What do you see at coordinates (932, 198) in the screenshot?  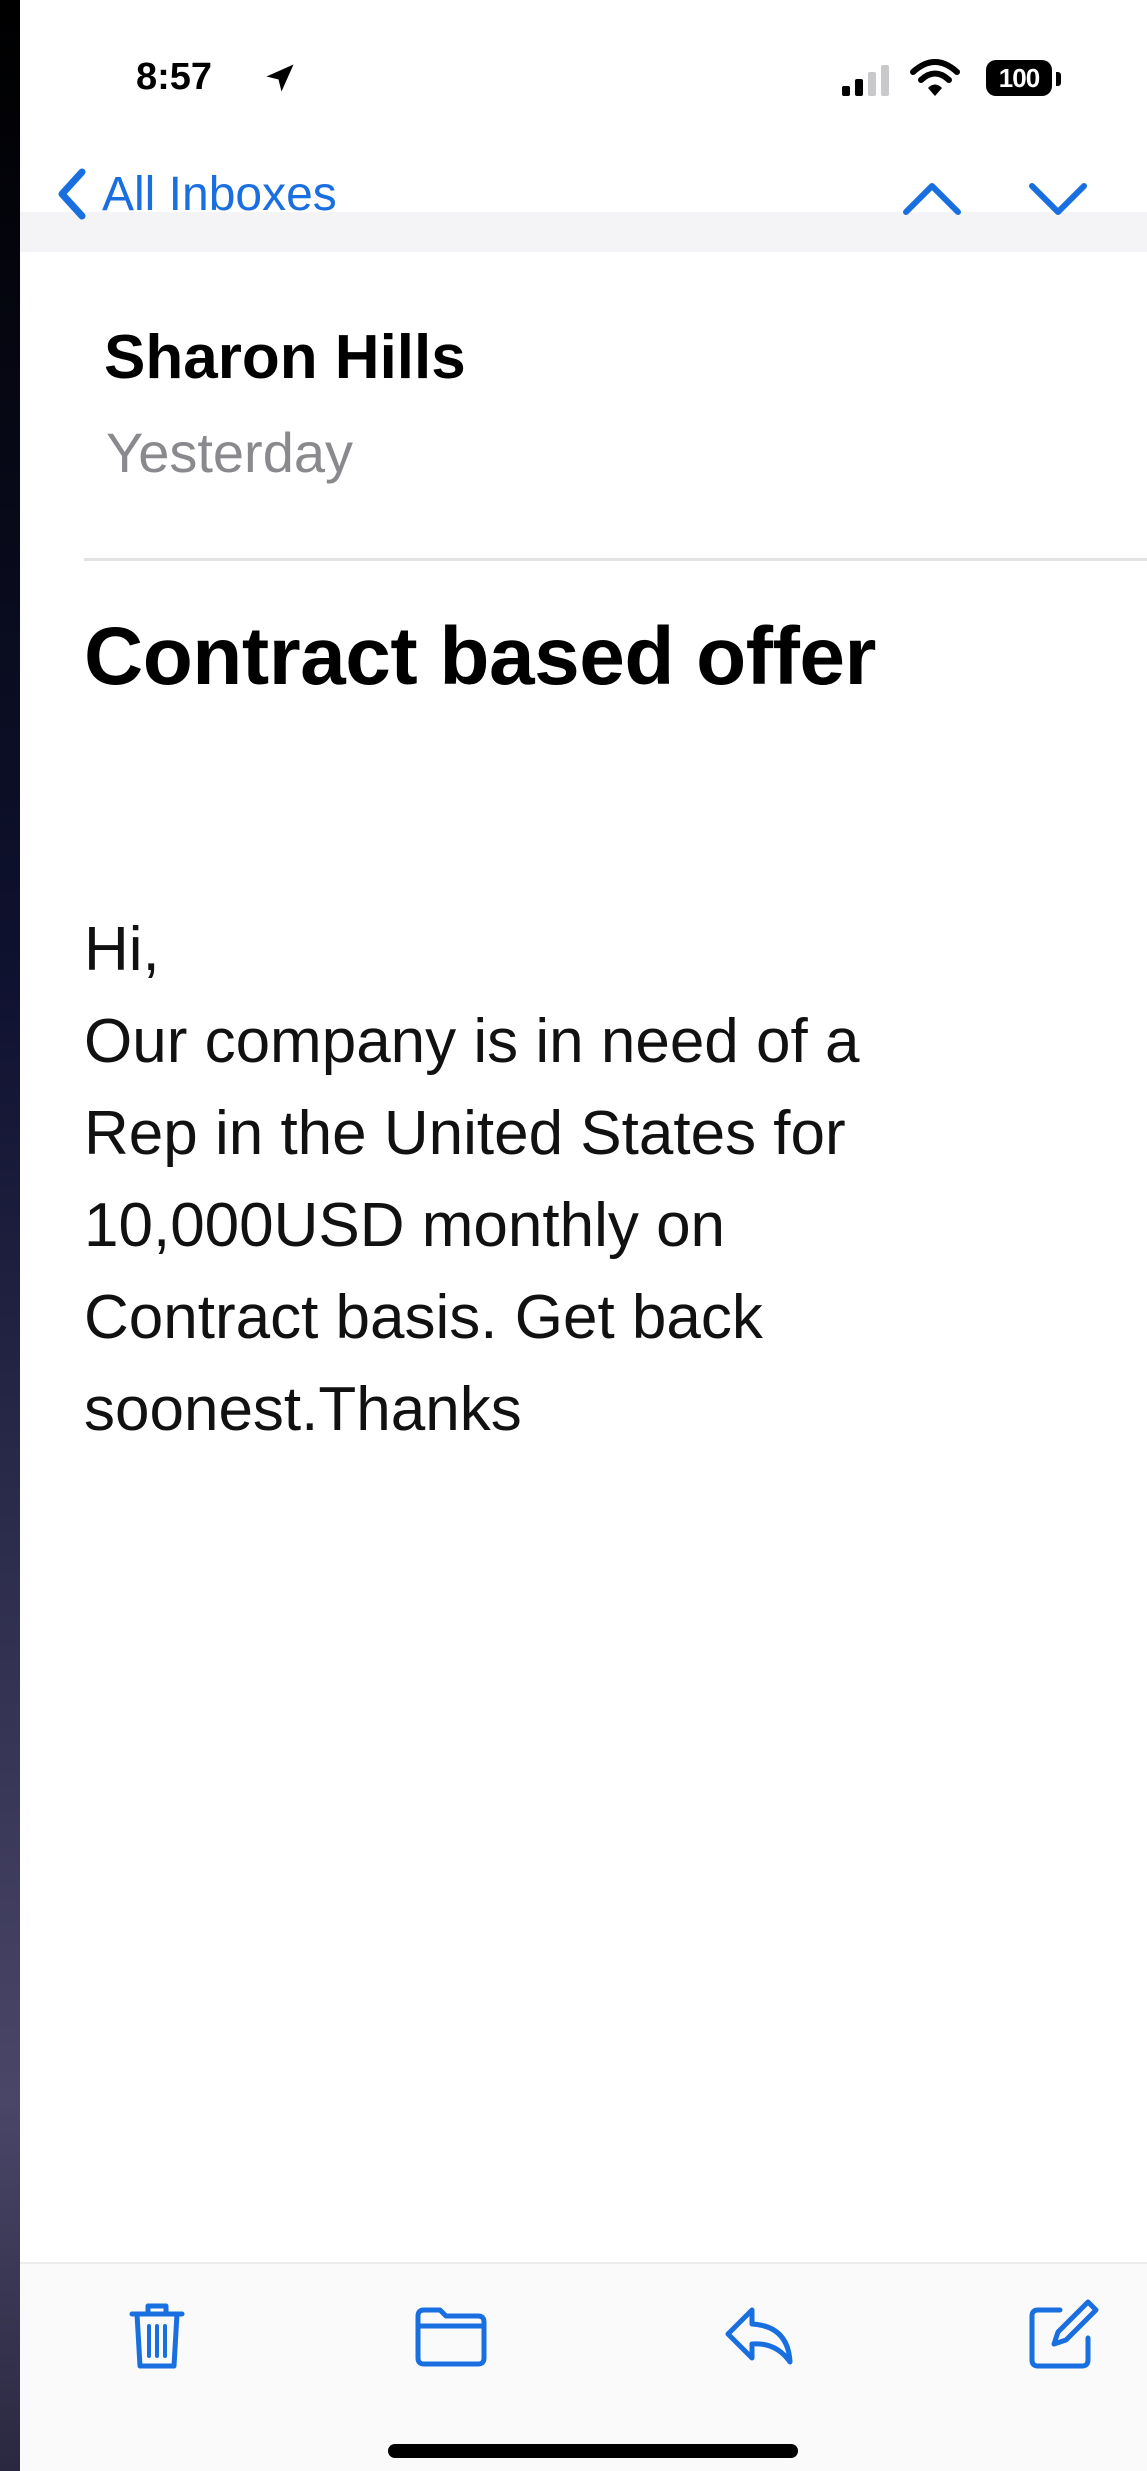 I see `chevron-up-icon` at bounding box center [932, 198].